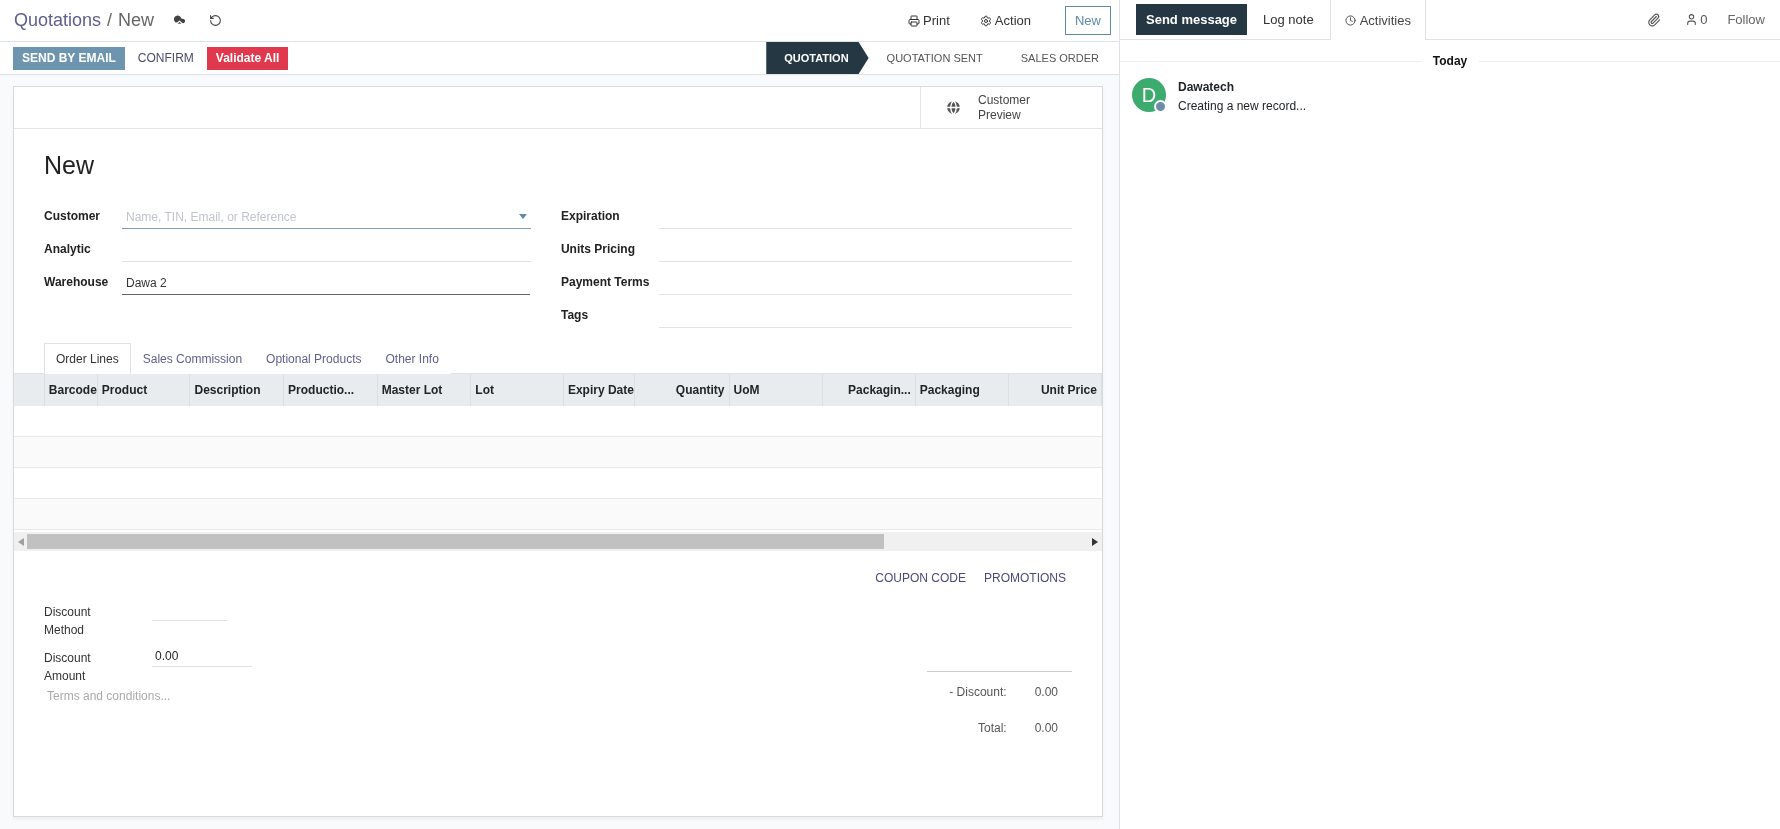  What do you see at coordinates (68, 667) in the screenshot?
I see `field-label: Discount Amount` at bounding box center [68, 667].